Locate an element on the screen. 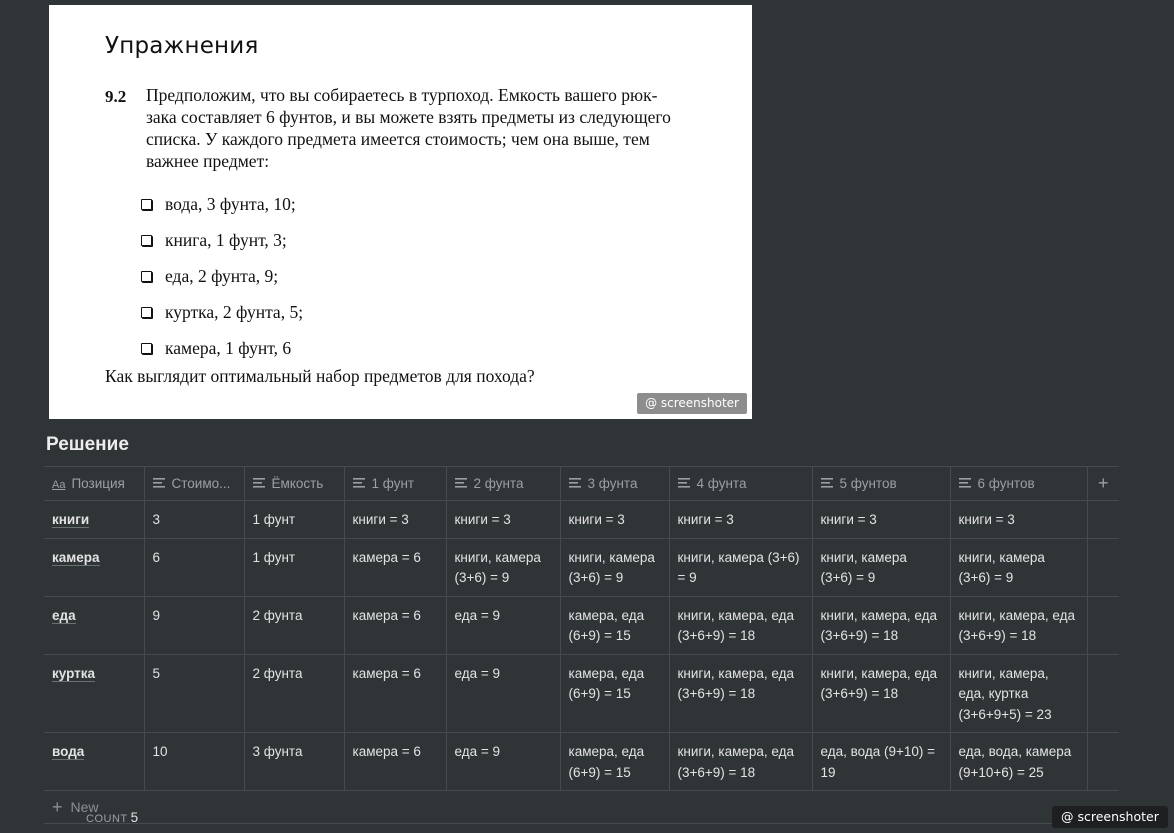 This screenshot has width=1174, height=833. exercise-line: важнее предмет: is located at coordinates (208, 161).